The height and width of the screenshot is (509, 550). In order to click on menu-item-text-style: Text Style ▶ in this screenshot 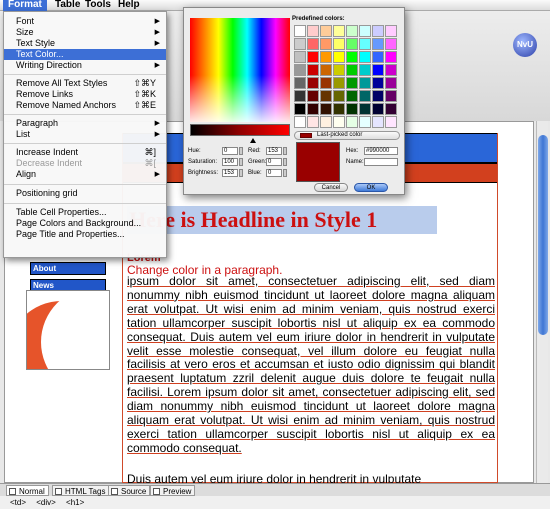, I will do `click(85, 43)`.